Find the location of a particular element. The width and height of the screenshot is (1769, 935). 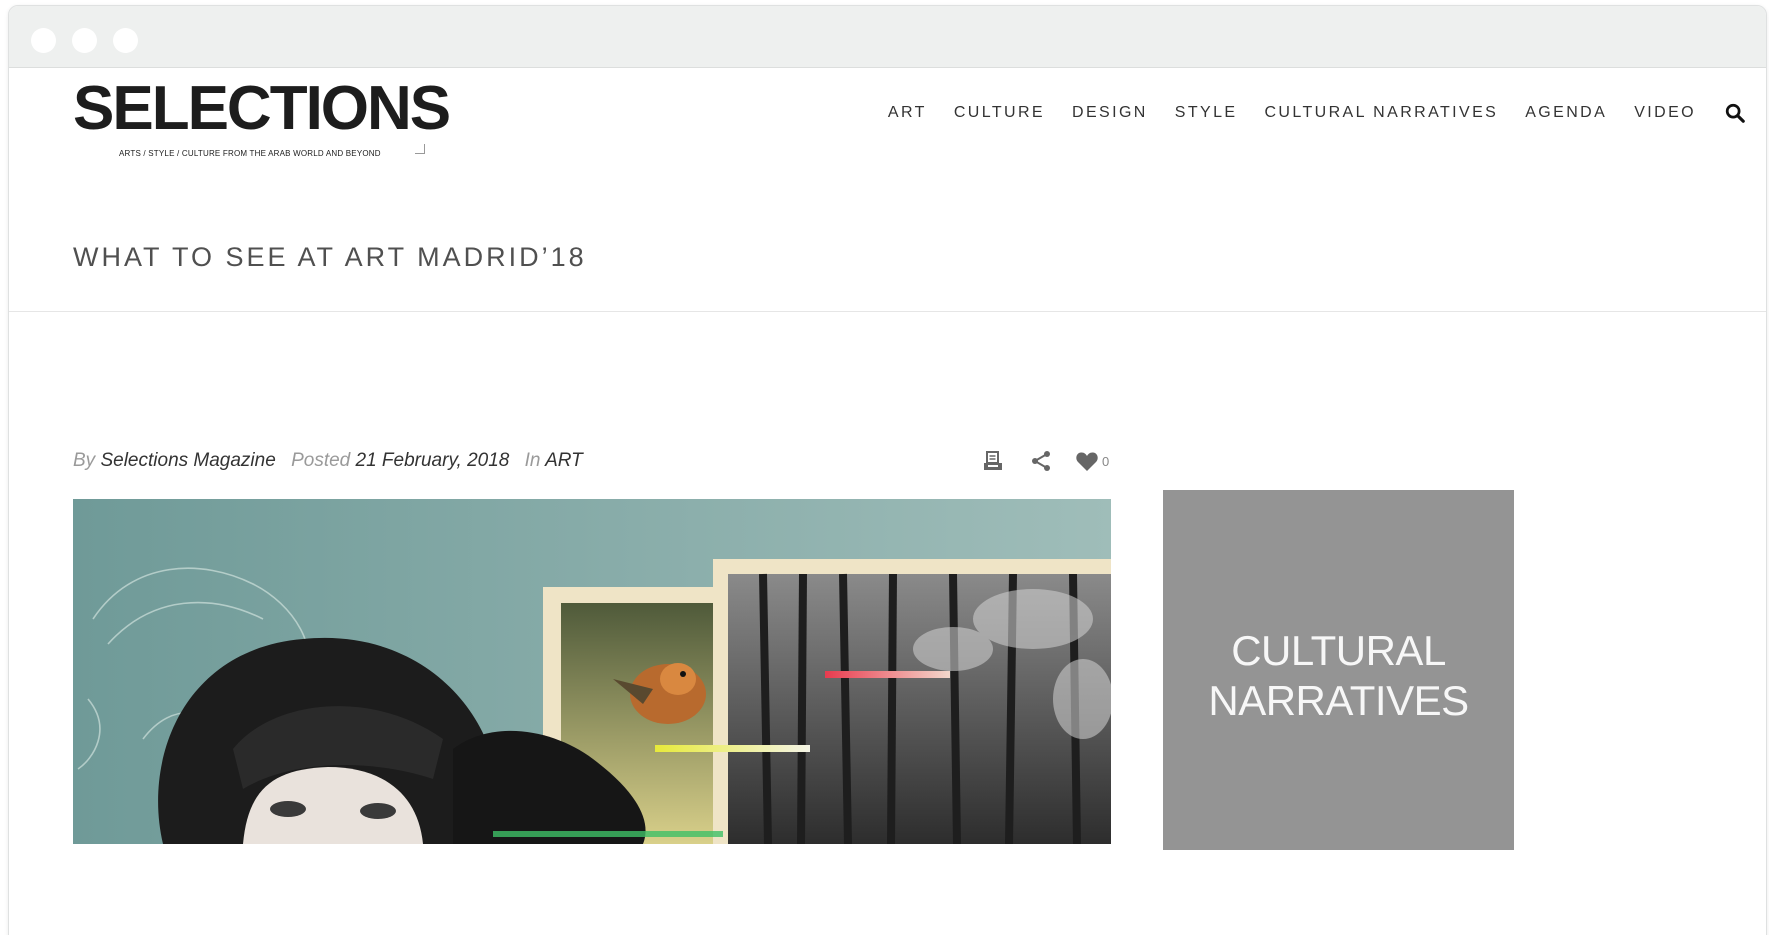

meta-date: 21 February, 2018 is located at coordinates (432, 460).